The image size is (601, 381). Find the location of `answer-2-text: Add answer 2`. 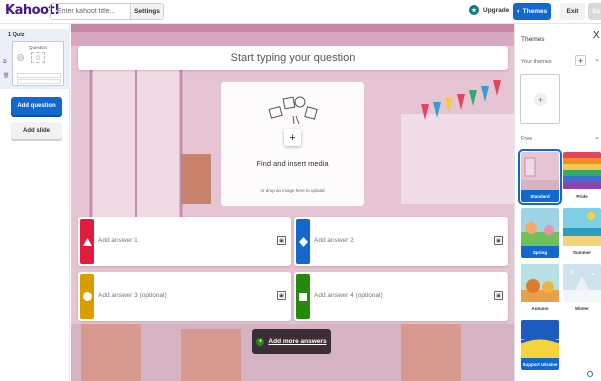

answer-2-text: Add answer 2 is located at coordinates (334, 240).